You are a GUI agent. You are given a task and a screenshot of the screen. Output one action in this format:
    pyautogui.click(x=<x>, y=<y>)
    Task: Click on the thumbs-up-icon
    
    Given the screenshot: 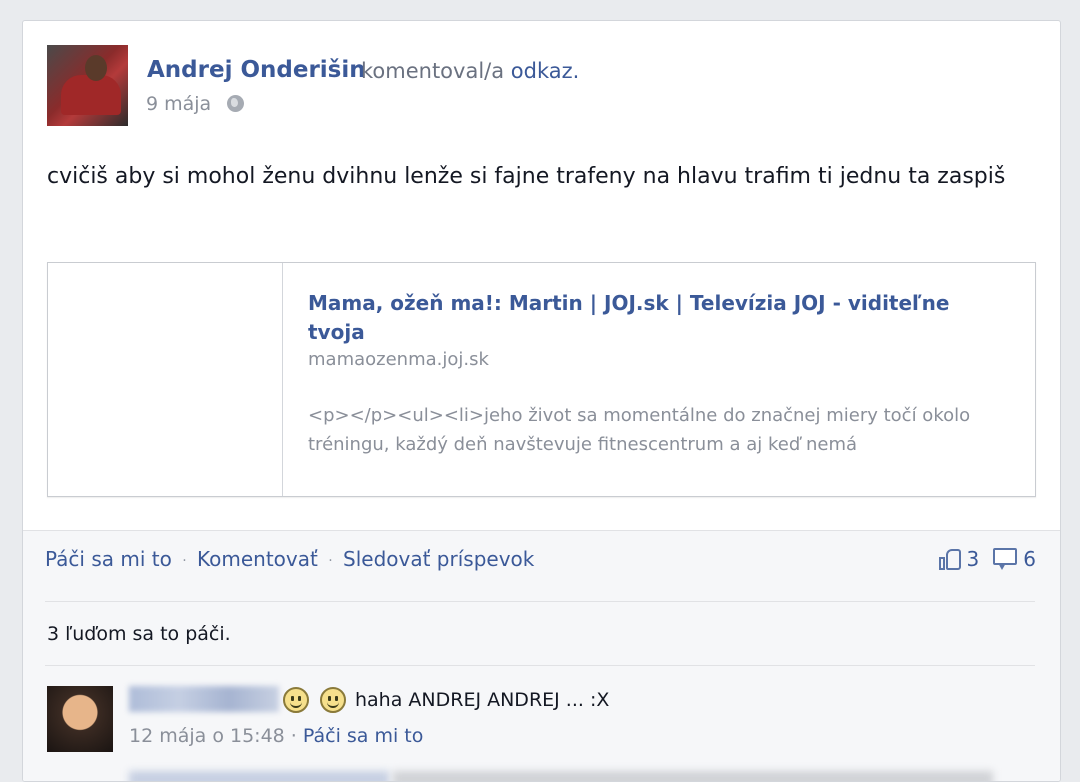 What is the action you would take?
    pyautogui.click(x=949, y=559)
    